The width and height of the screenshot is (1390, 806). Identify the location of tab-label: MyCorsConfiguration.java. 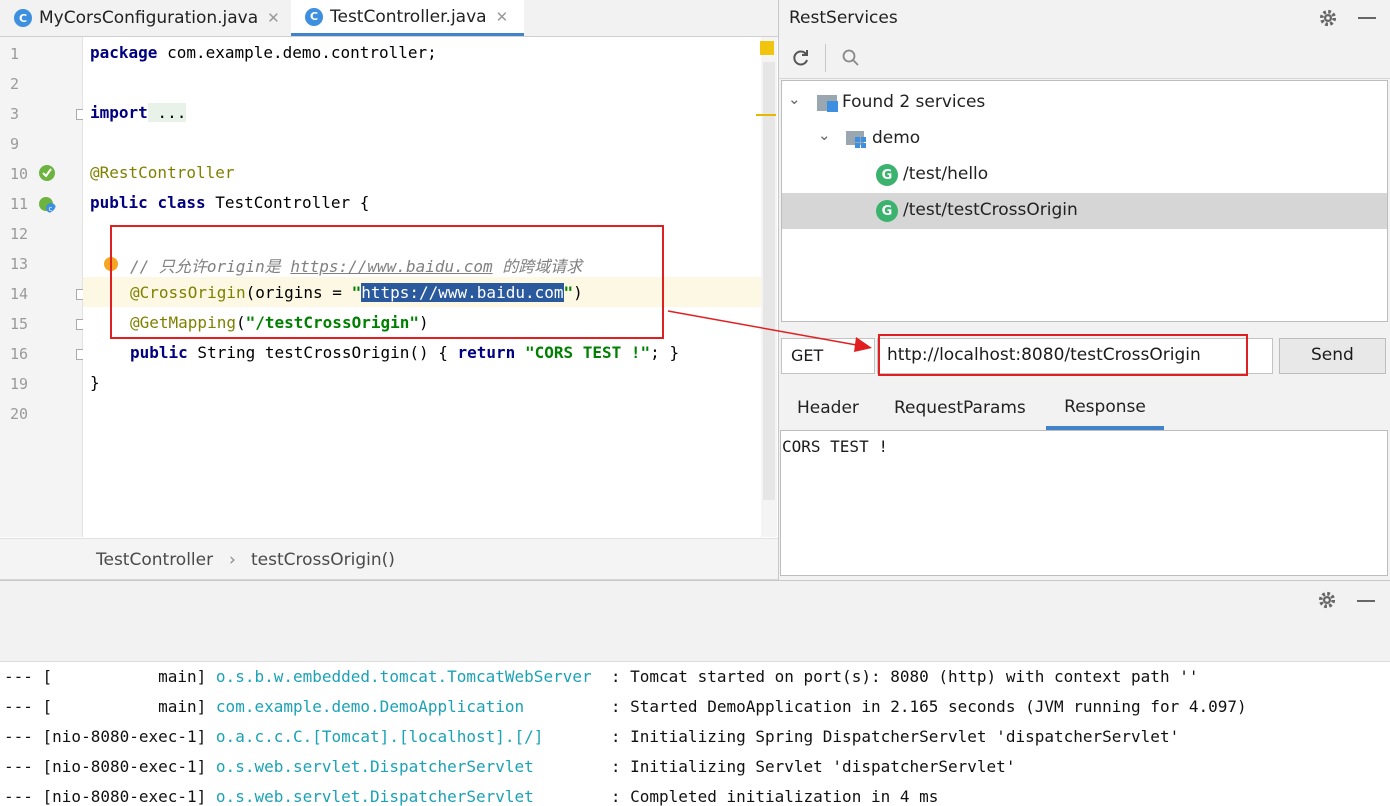
(149, 18).